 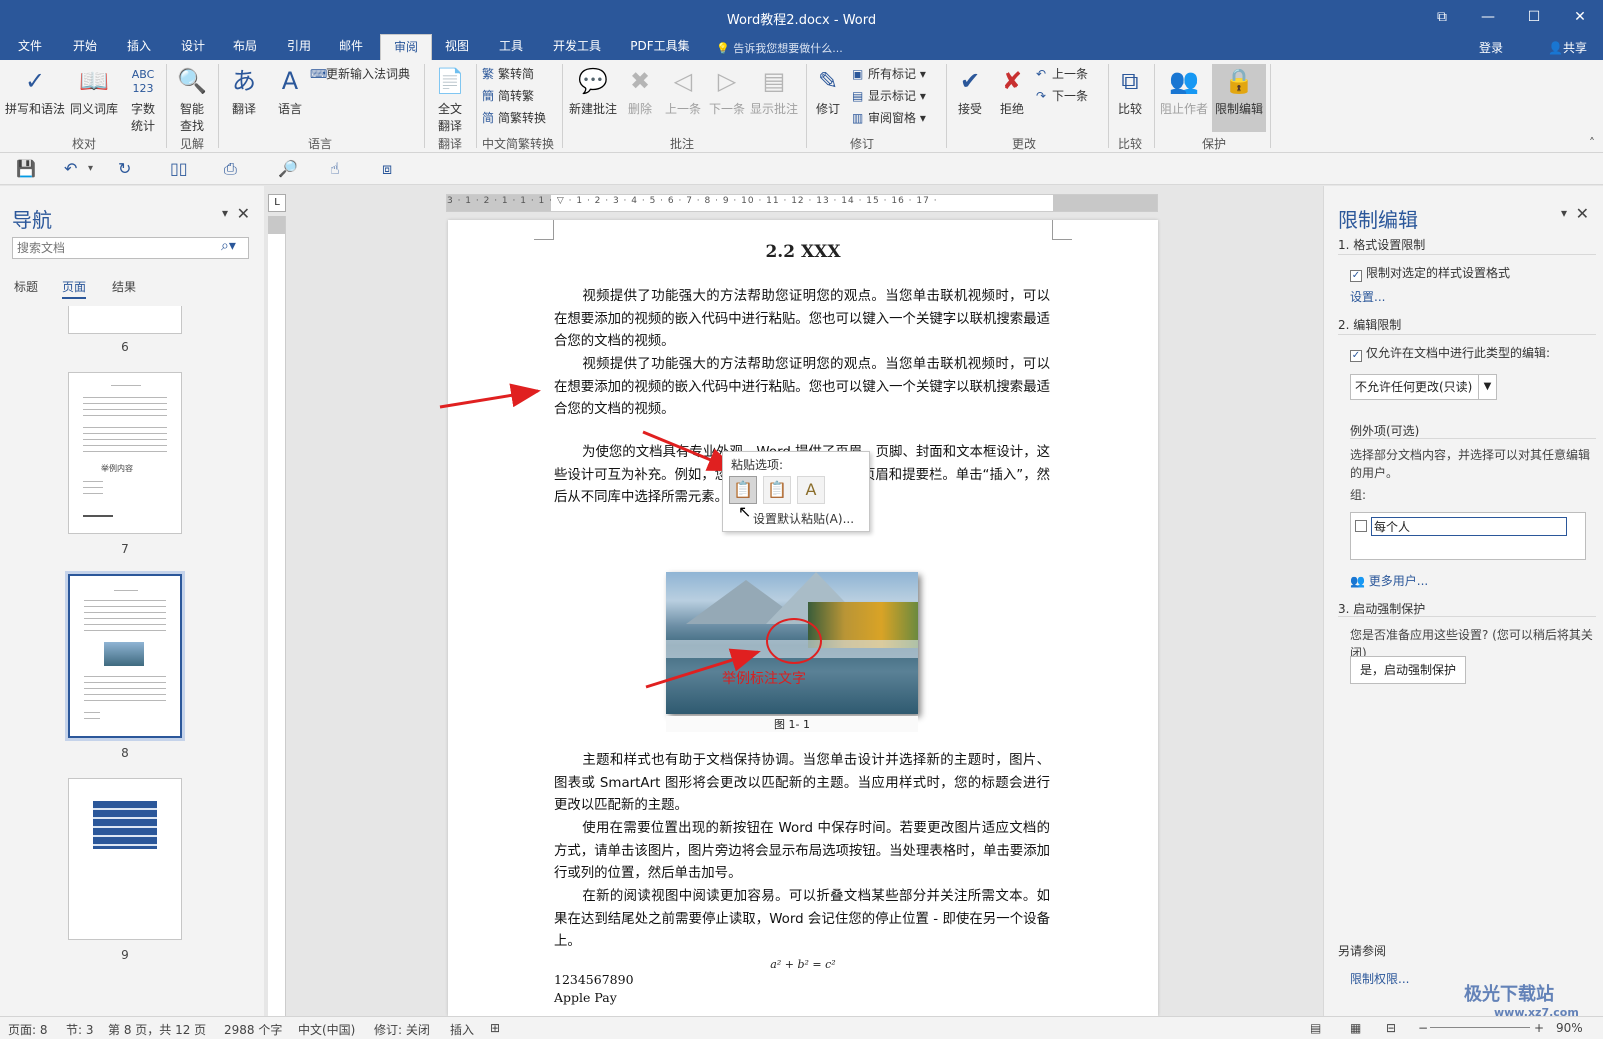 What do you see at coordinates (1491, 47) in the screenshot?
I see `login-link: 登录` at bounding box center [1491, 47].